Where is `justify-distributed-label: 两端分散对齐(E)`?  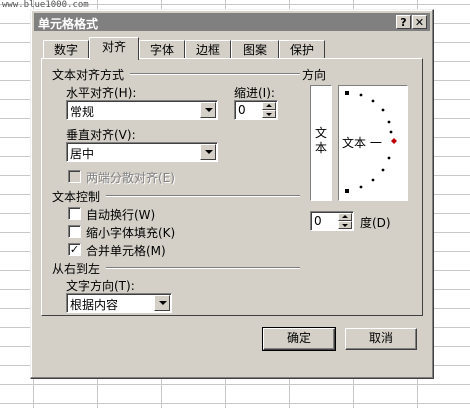 justify-distributed-label: 两端分散对齐(E) is located at coordinates (130, 178).